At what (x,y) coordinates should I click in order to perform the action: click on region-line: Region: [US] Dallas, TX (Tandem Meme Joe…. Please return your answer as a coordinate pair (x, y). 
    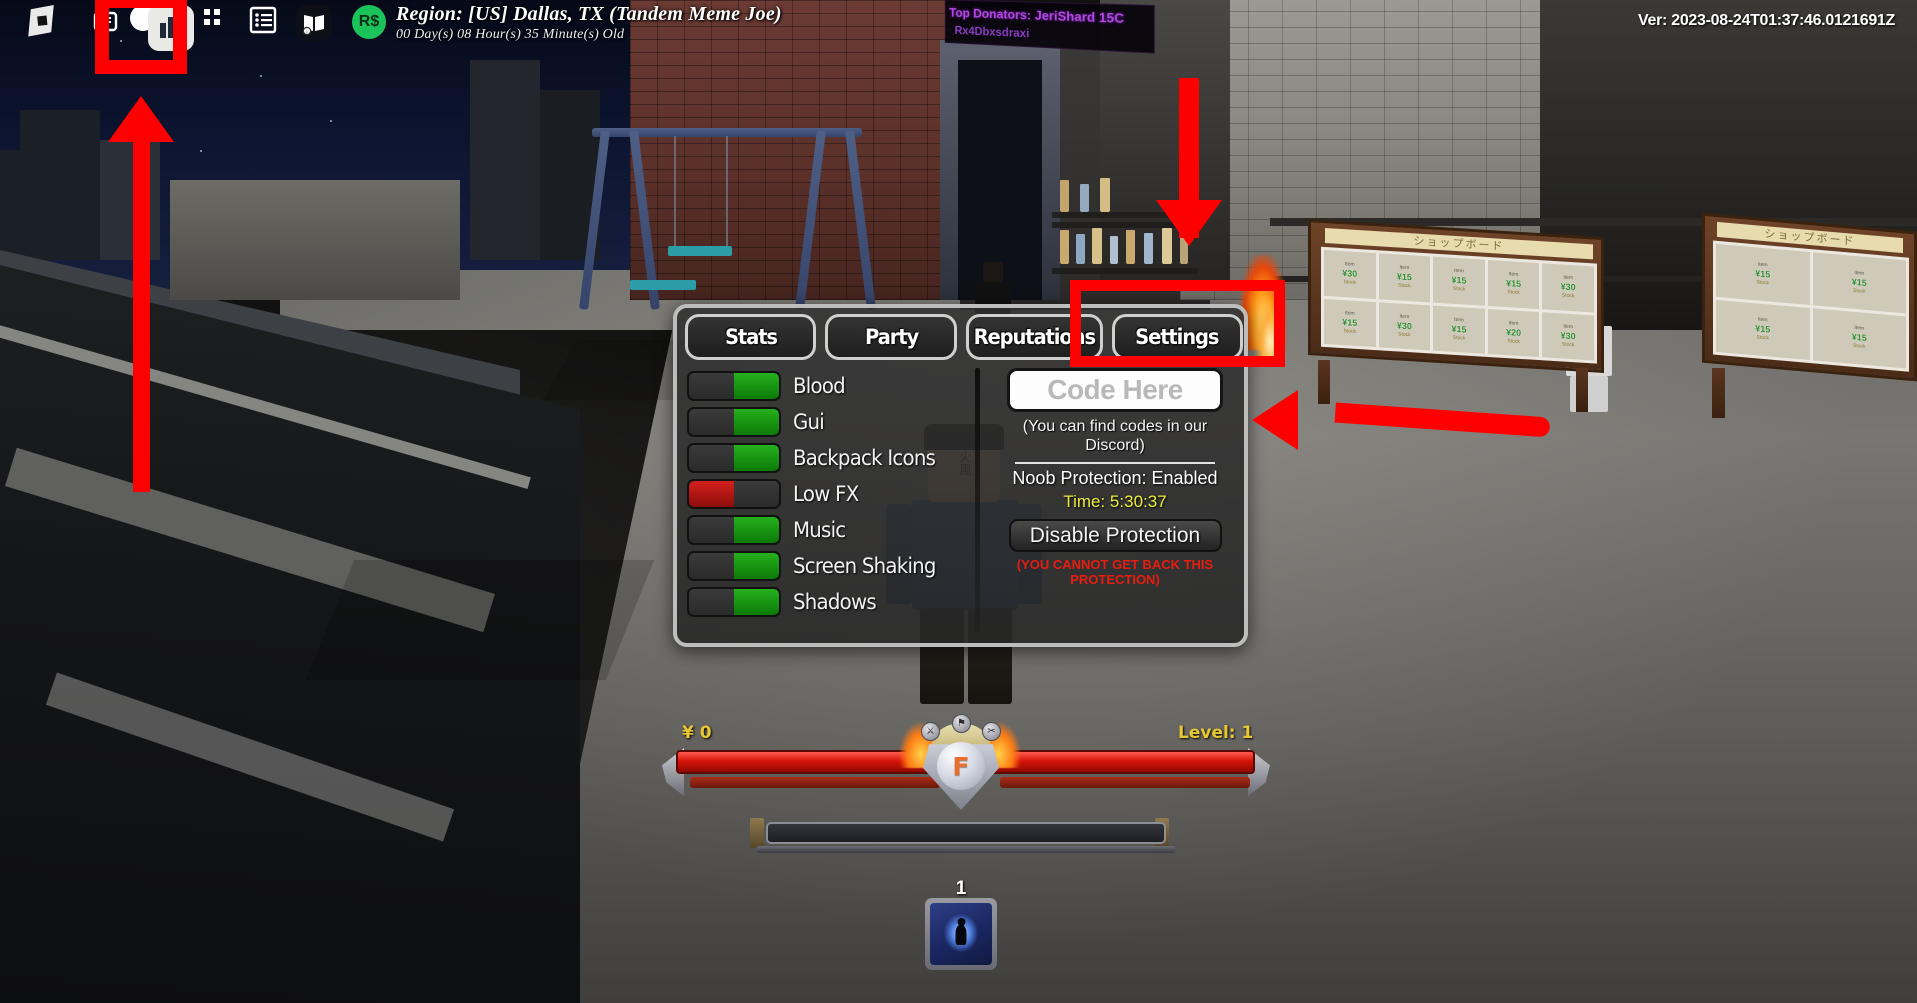
    Looking at the image, I should click on (589, 14).